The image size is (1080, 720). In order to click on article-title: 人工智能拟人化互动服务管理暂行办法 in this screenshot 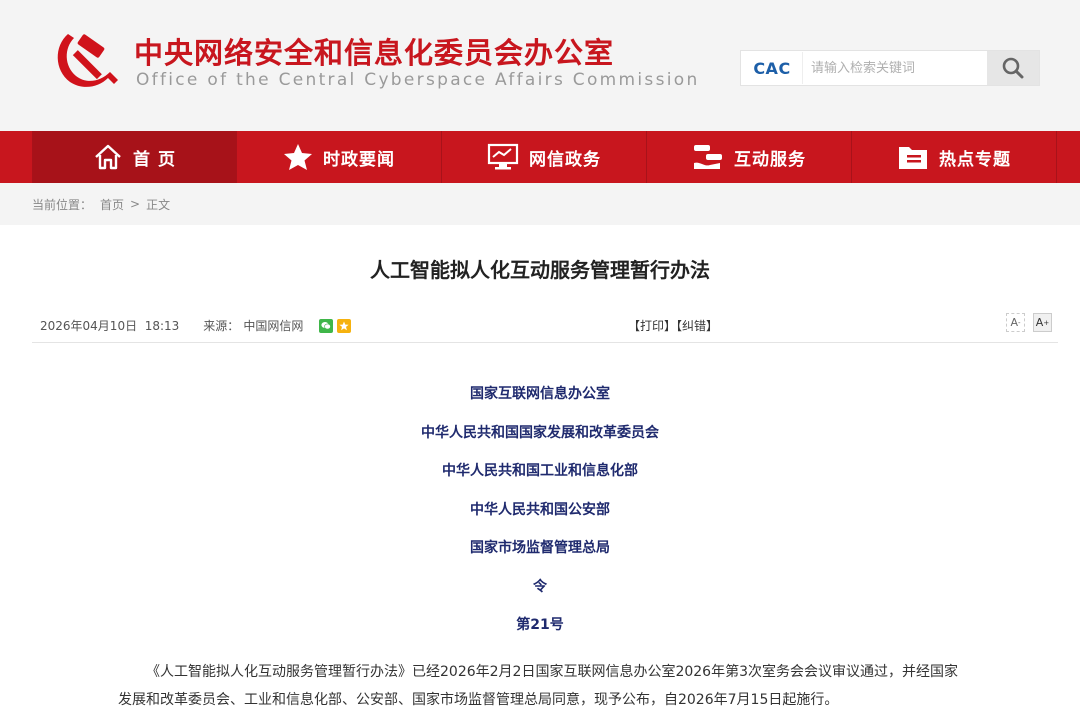, I will do `click(540, 270)`.